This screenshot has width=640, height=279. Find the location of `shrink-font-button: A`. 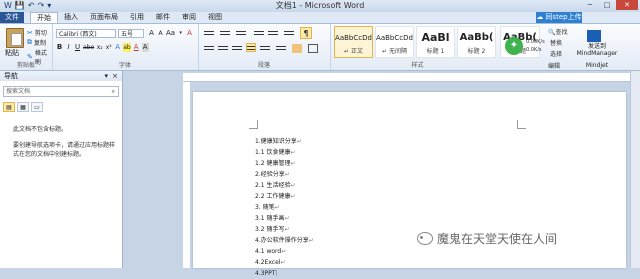

shrink-font-button: A is located at coordinates (160, 33).